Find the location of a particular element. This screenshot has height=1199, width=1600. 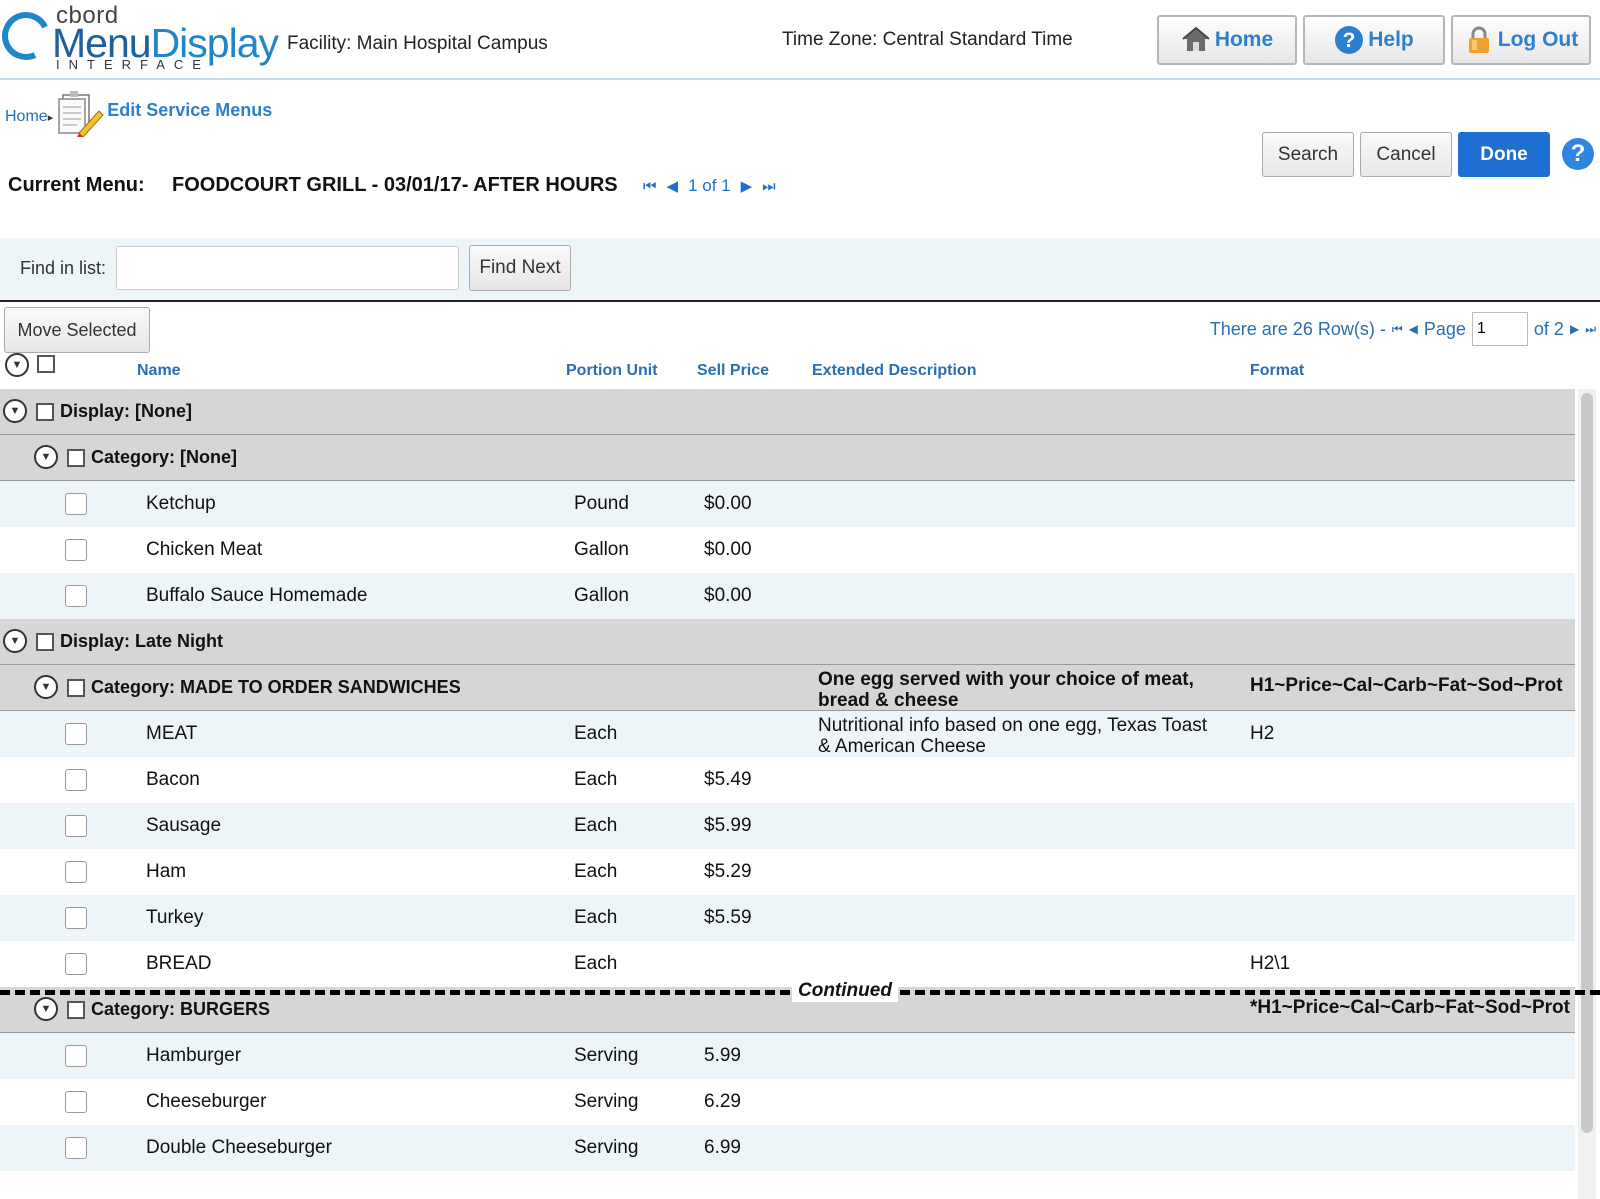

move-selected-button: Move Selected is located at coordinates (77, 330).